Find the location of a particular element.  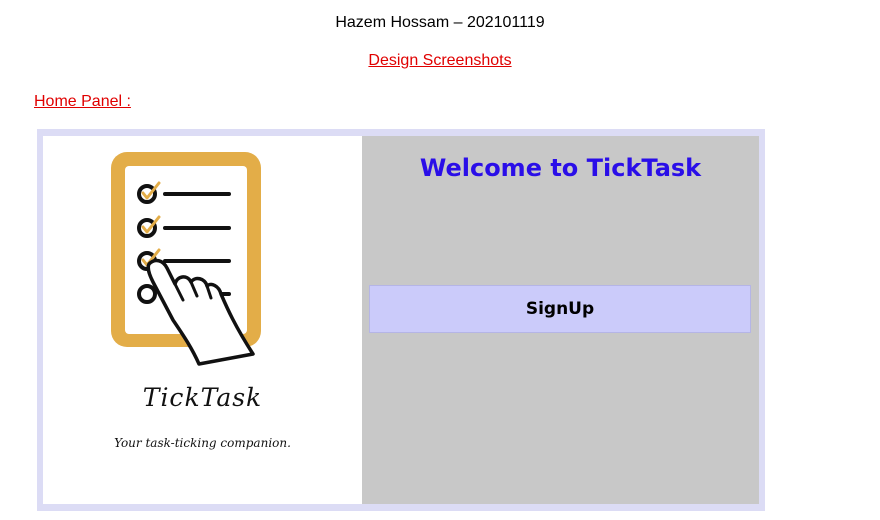

welcome-title: Welcome to TickTask is located at coordinates (560, 168).